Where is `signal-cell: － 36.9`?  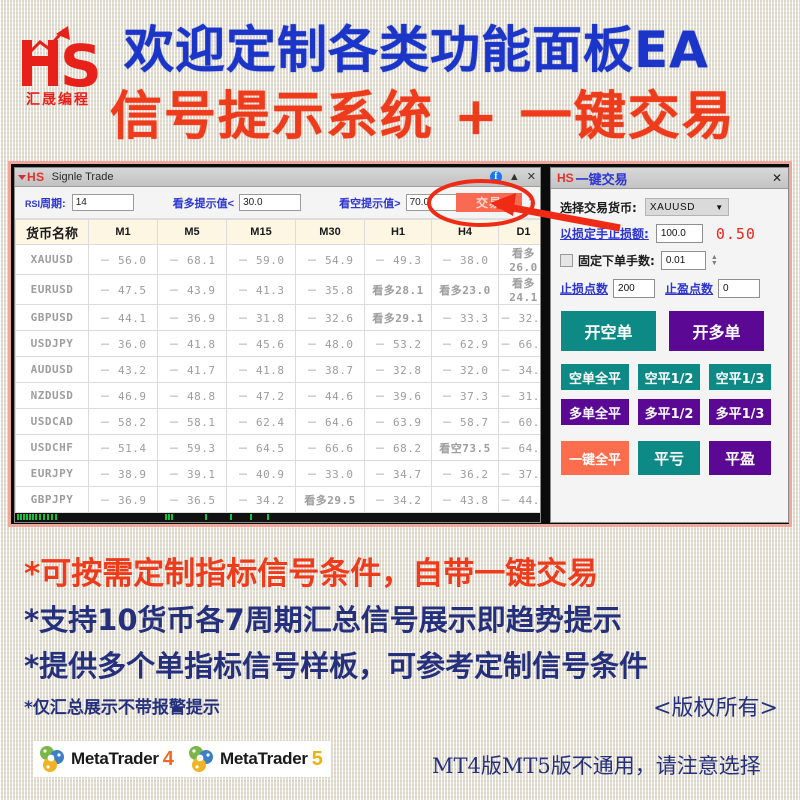
signal-cell: － 36.9 is located at coordinates (192, 317).